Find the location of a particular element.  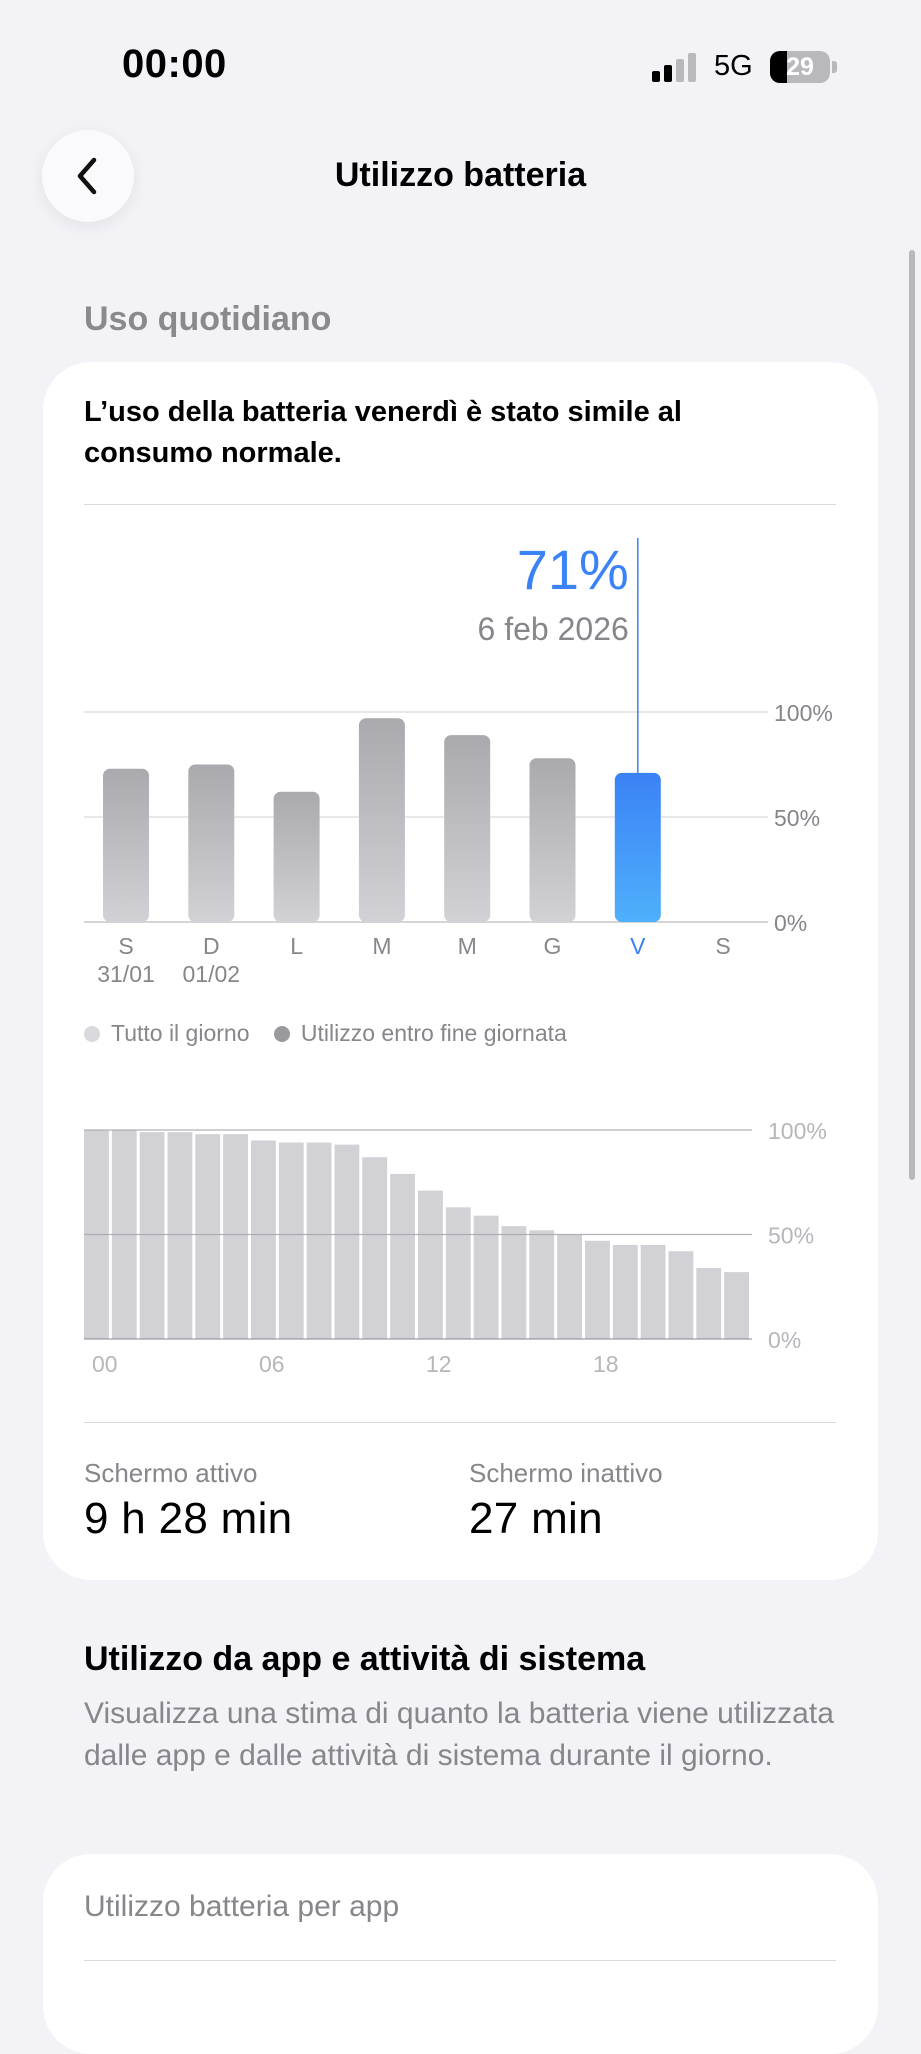

x-tick-label: V is located at coordinates (638, 946).